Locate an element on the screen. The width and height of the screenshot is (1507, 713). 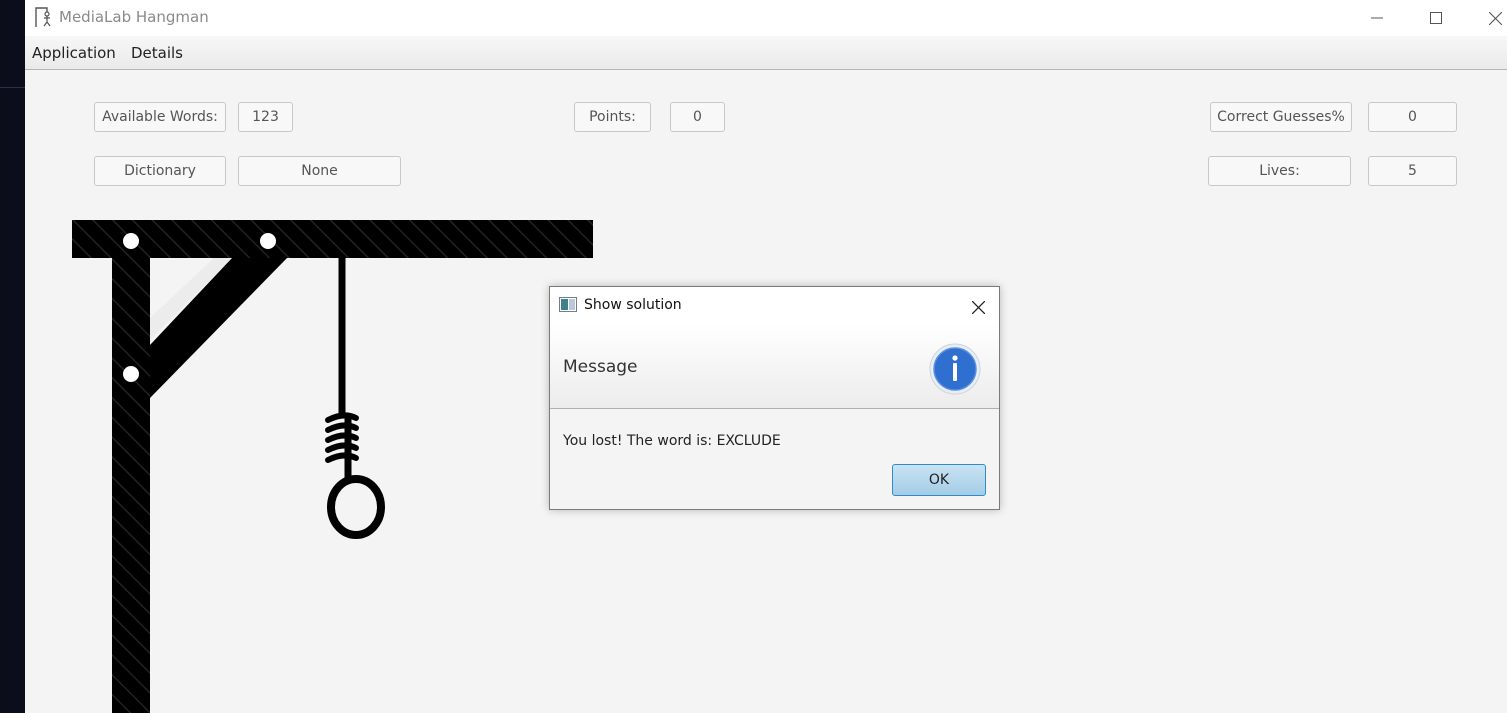
points-value: 0 is located at coordinates (697, 117).